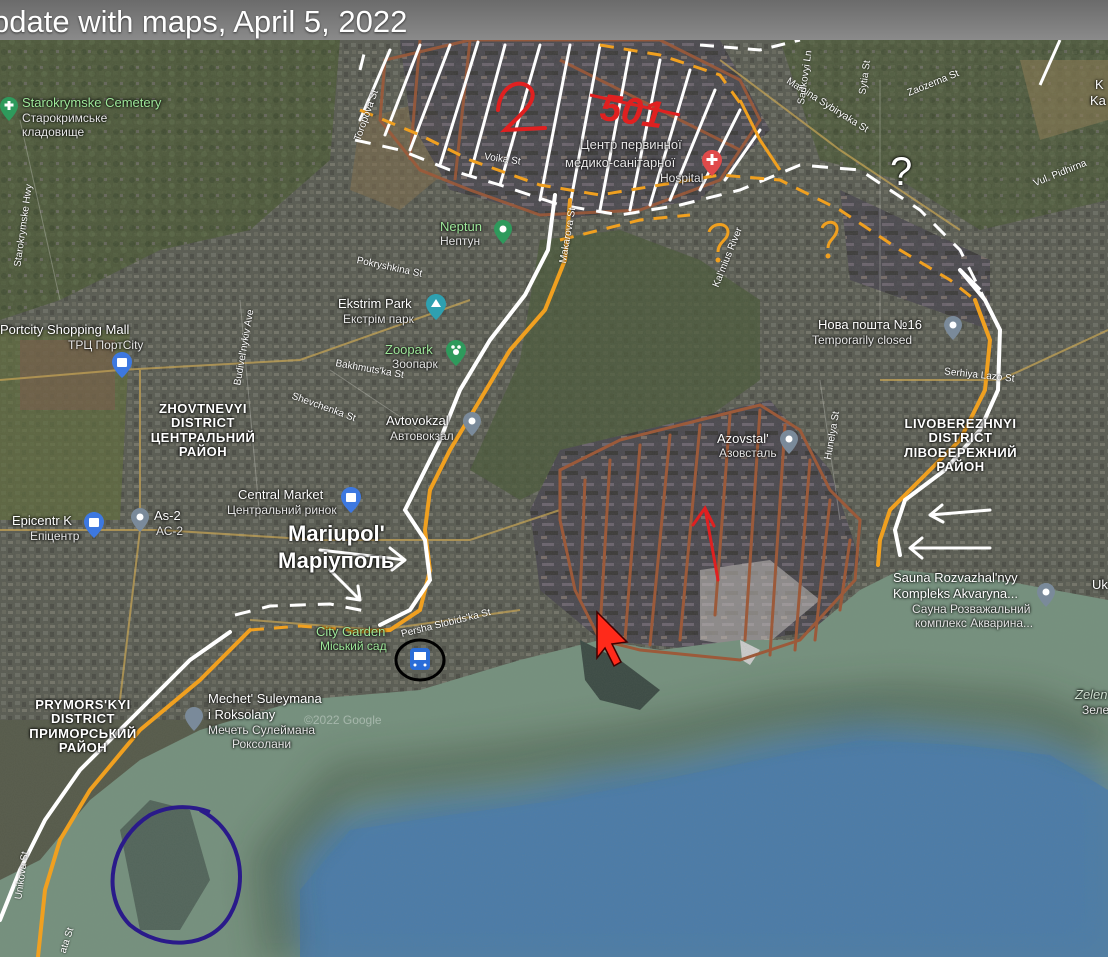 This screenshot has height=957, width=1108. What do you see at coordinates (170, 531) in the screenshot?
I see `label-as2-local: АС-2` at bounding box center [170, 531].